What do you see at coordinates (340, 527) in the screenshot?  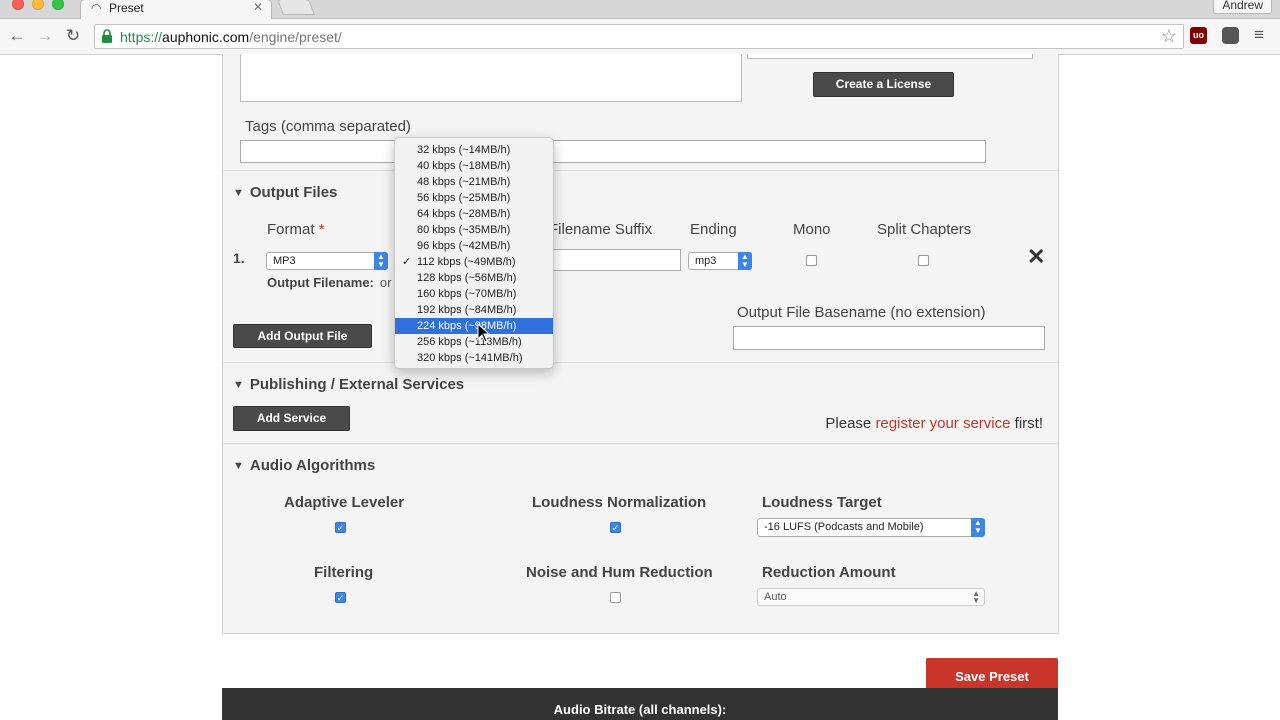 I see `adaptive-leveler-checkbox: ✓` at bounding box center [340, 527].